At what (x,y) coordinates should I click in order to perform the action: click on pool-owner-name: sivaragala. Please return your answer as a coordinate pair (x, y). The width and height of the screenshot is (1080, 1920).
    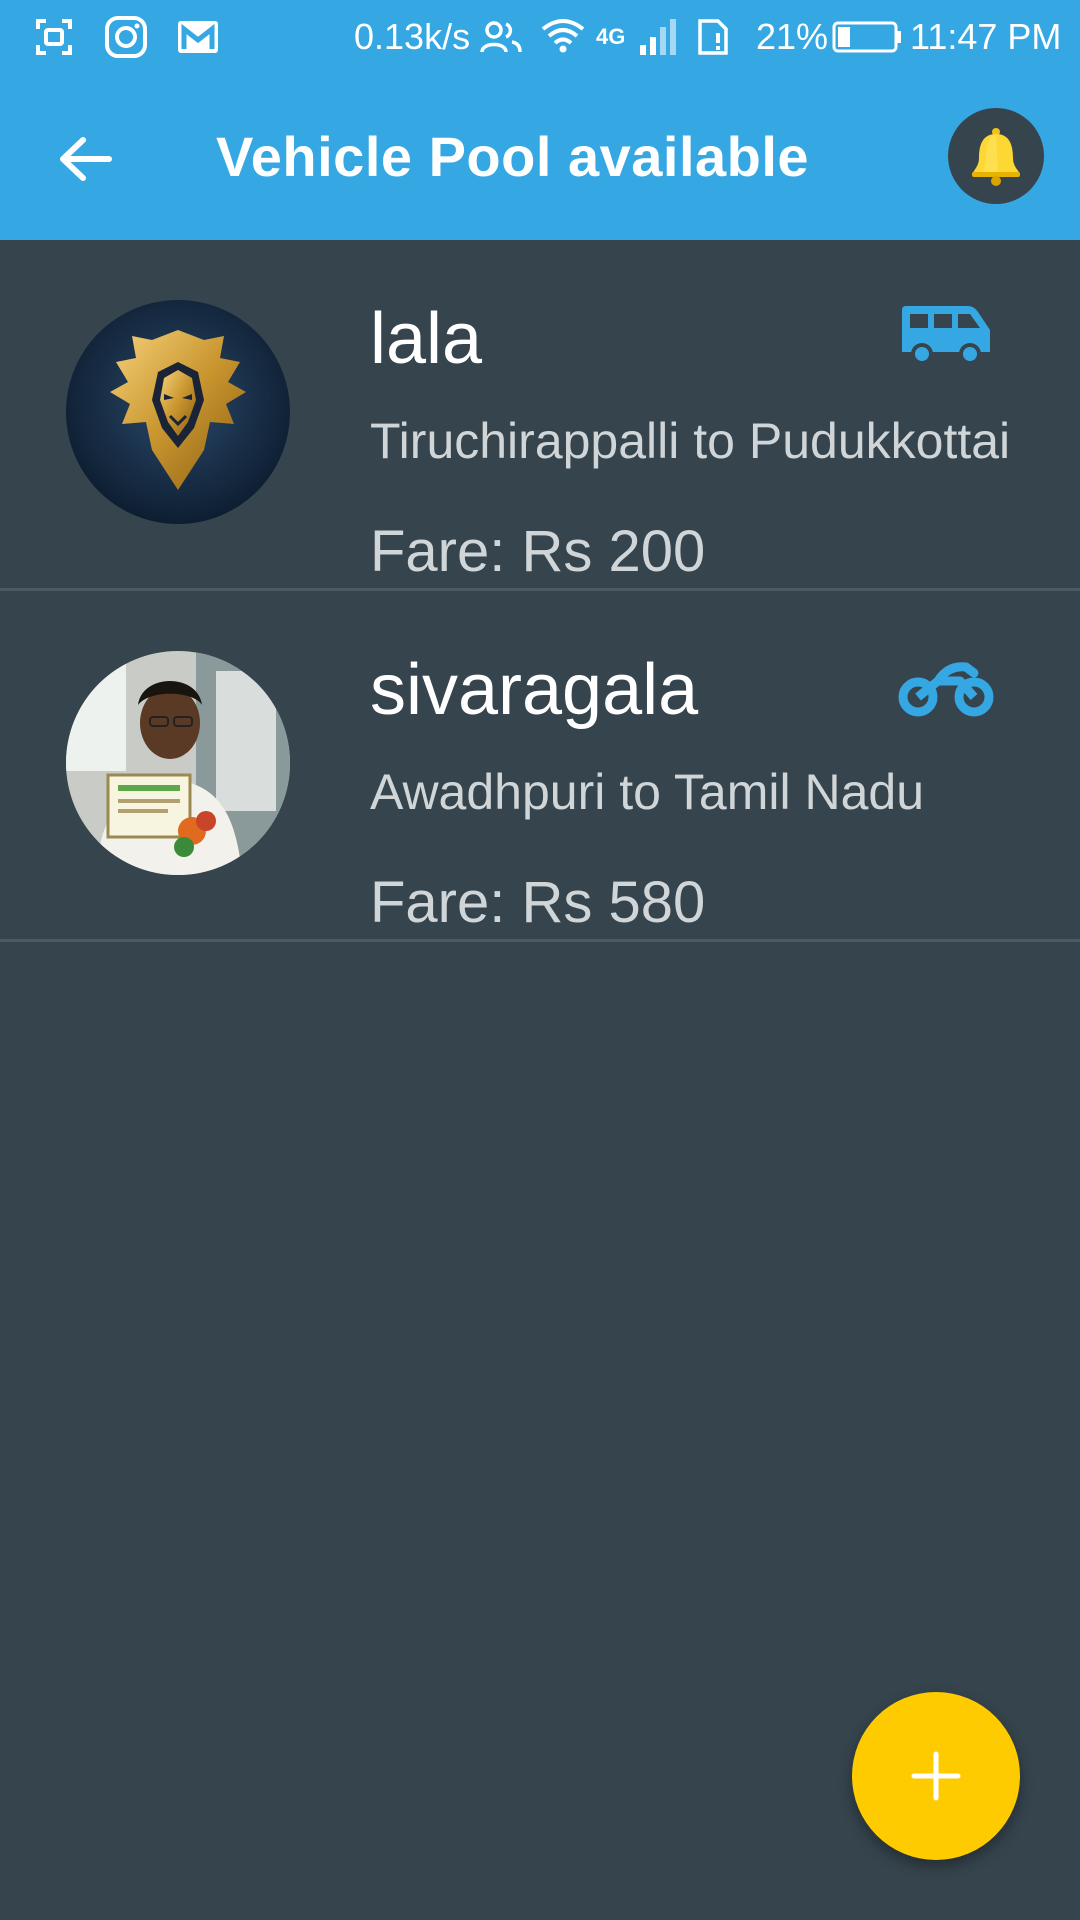
    Looking at the image, I should click on (534, 690).